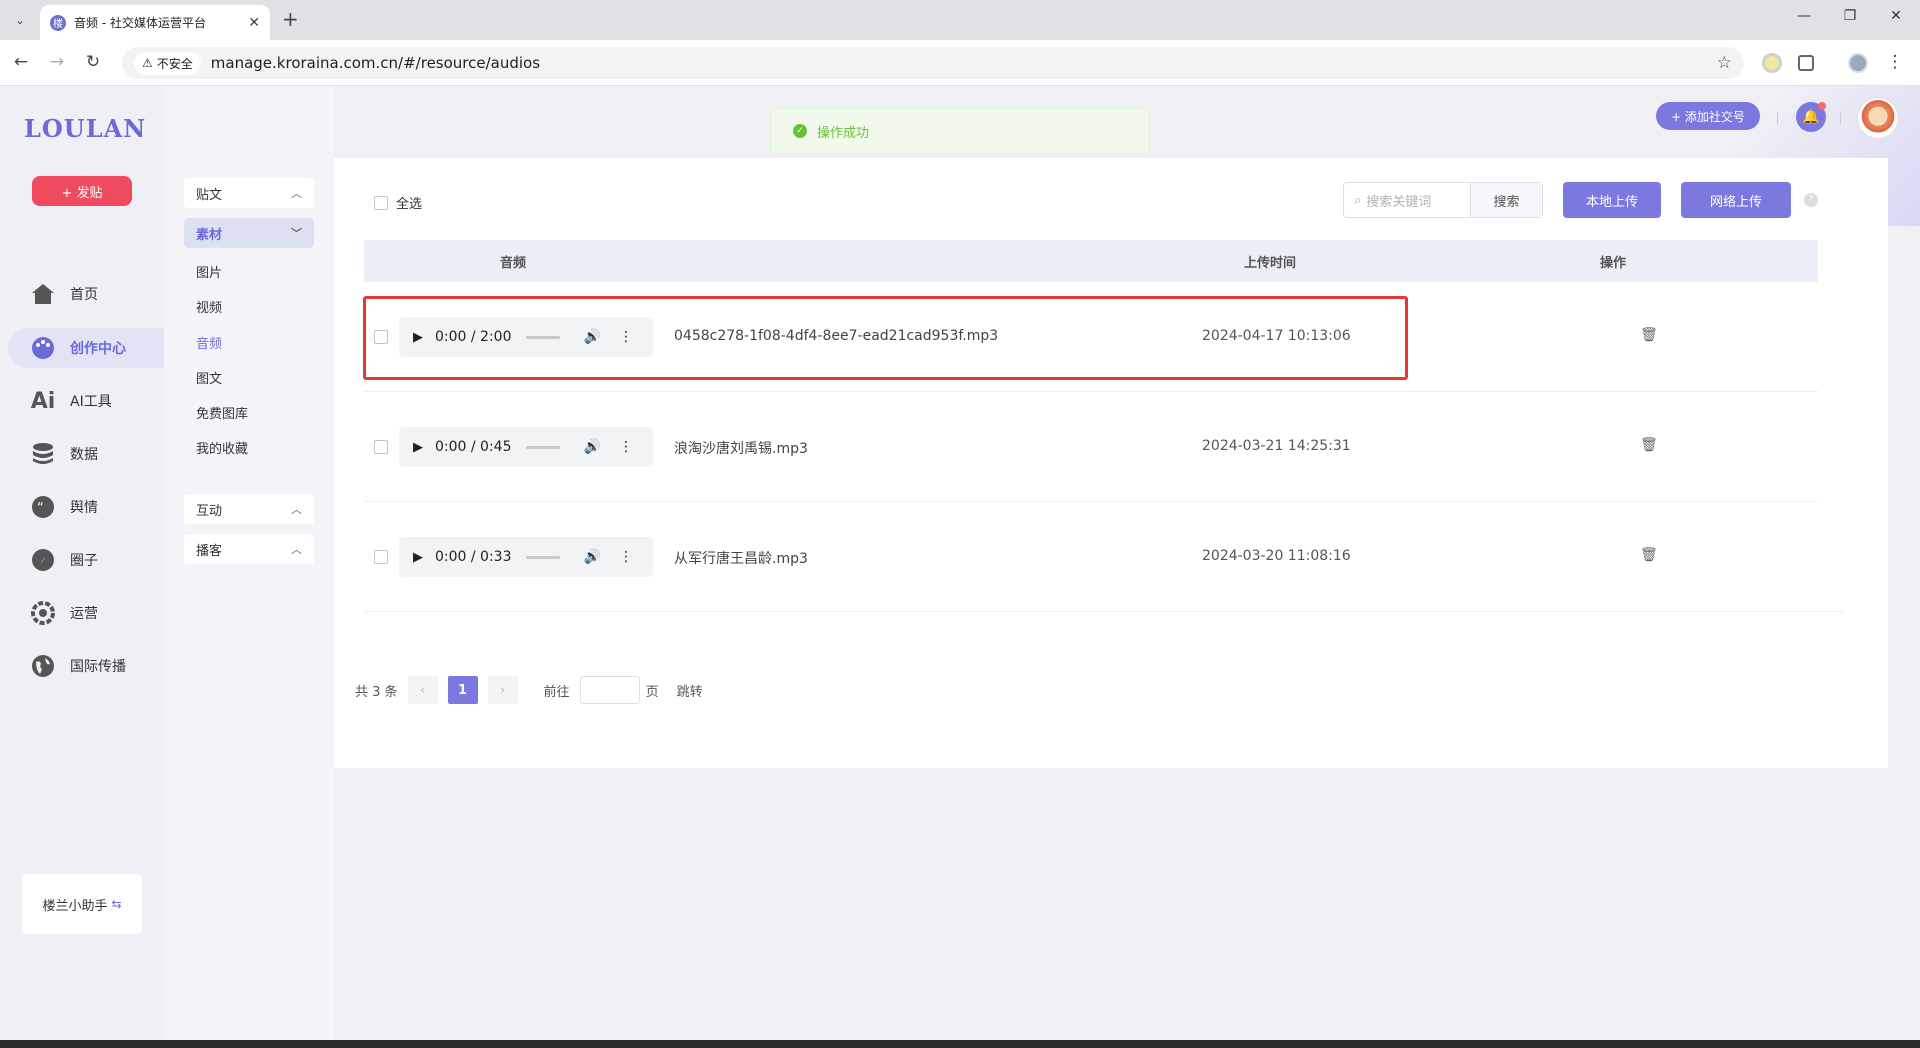  I want to click on reload-icon: ↻, so click(93, 62).